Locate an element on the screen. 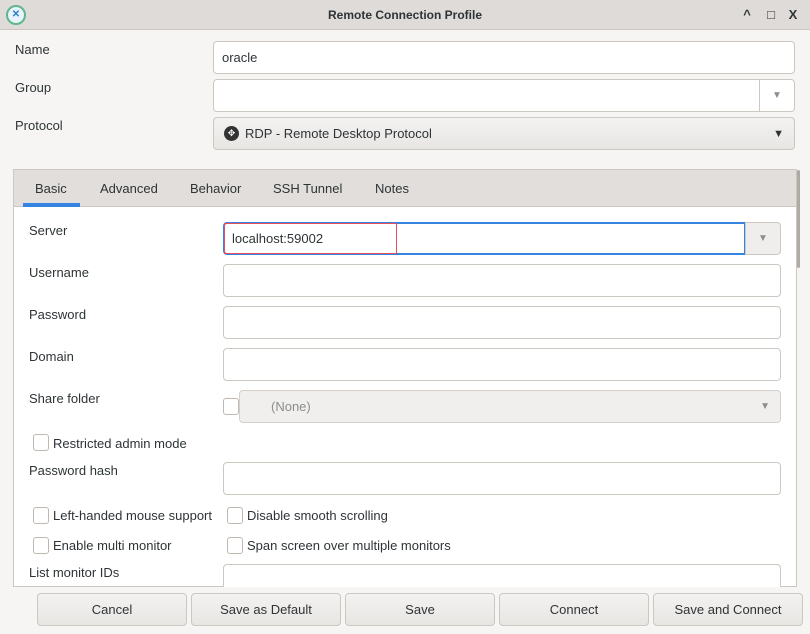 The width and height of the screenshot is (810, 634). save-and-connect-button: Save and Connect is located at coordinates (728, 609).